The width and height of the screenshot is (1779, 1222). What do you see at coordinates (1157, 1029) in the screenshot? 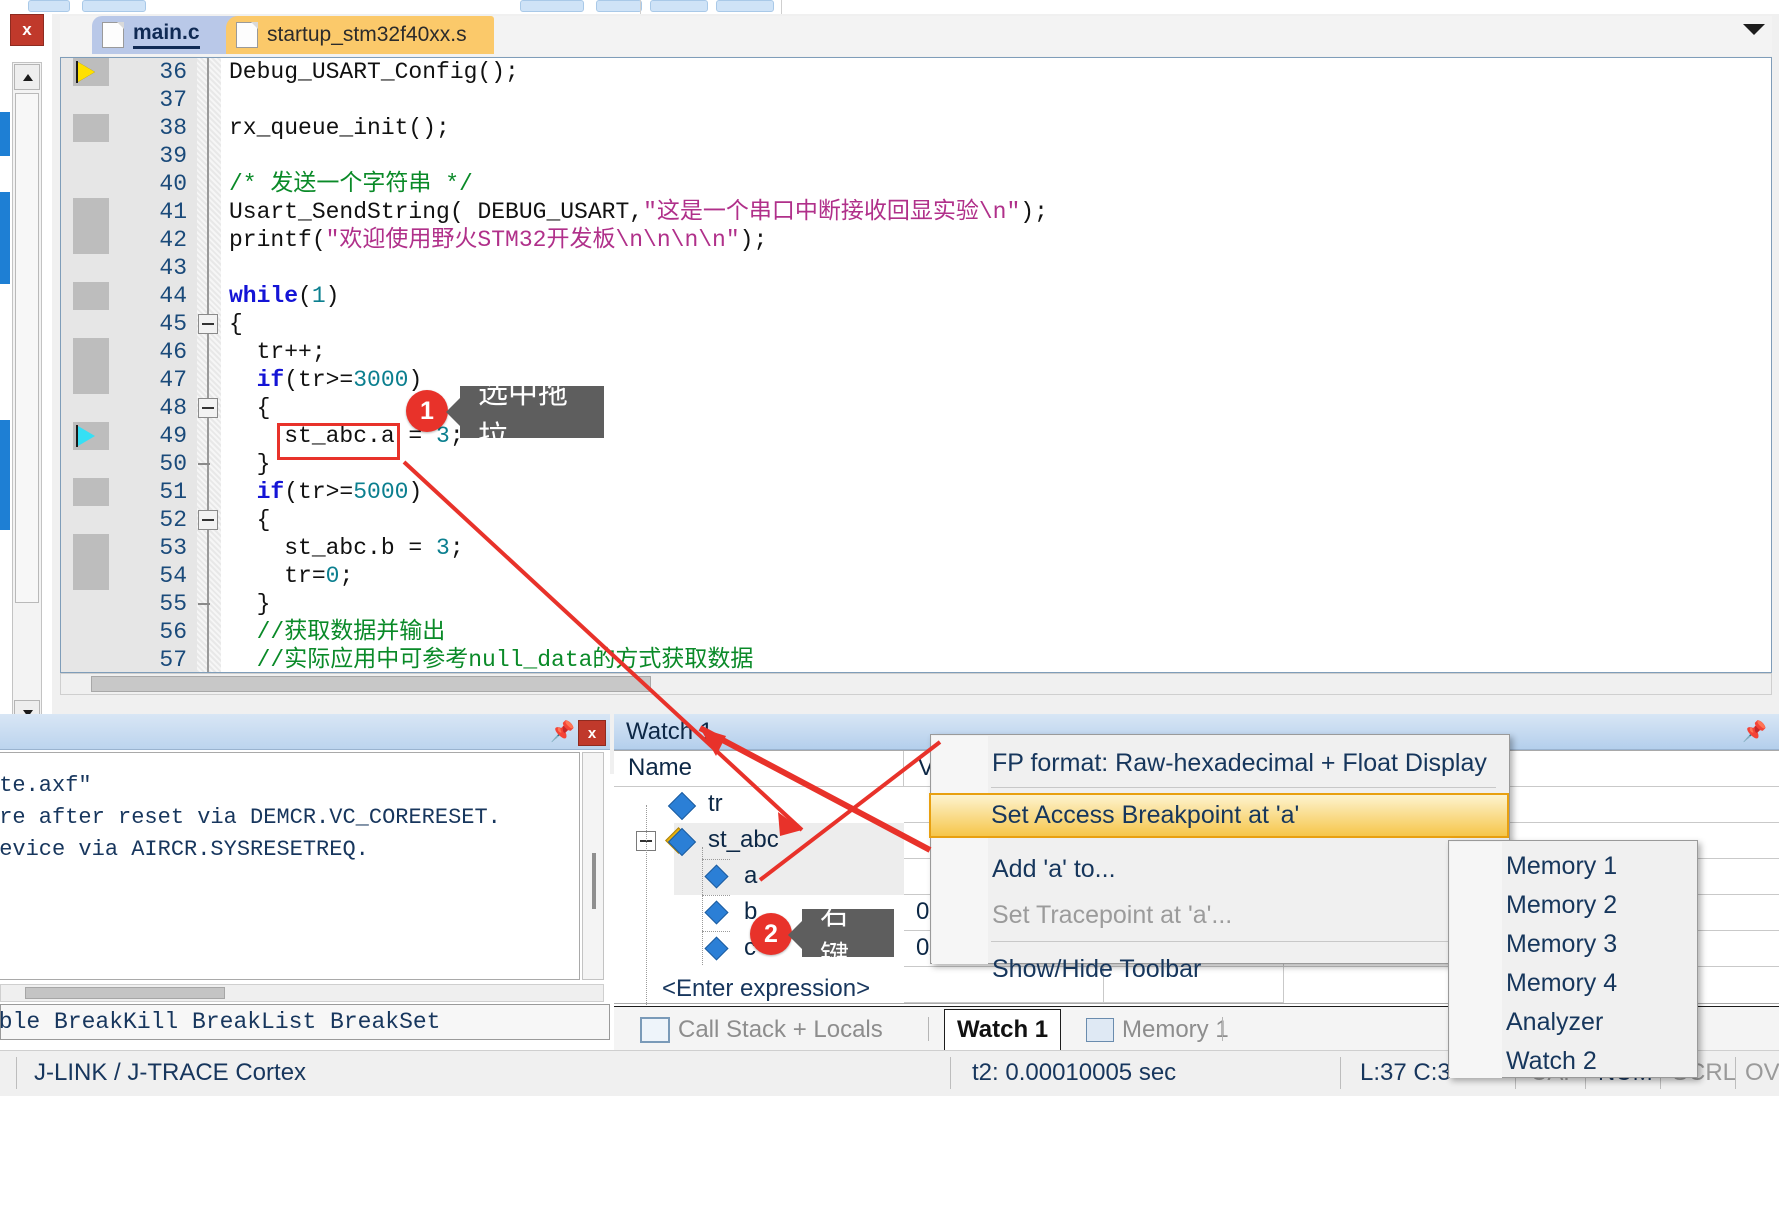
I see `tab-memory-1: Memory 1` at bounding box center [1157, 1029].